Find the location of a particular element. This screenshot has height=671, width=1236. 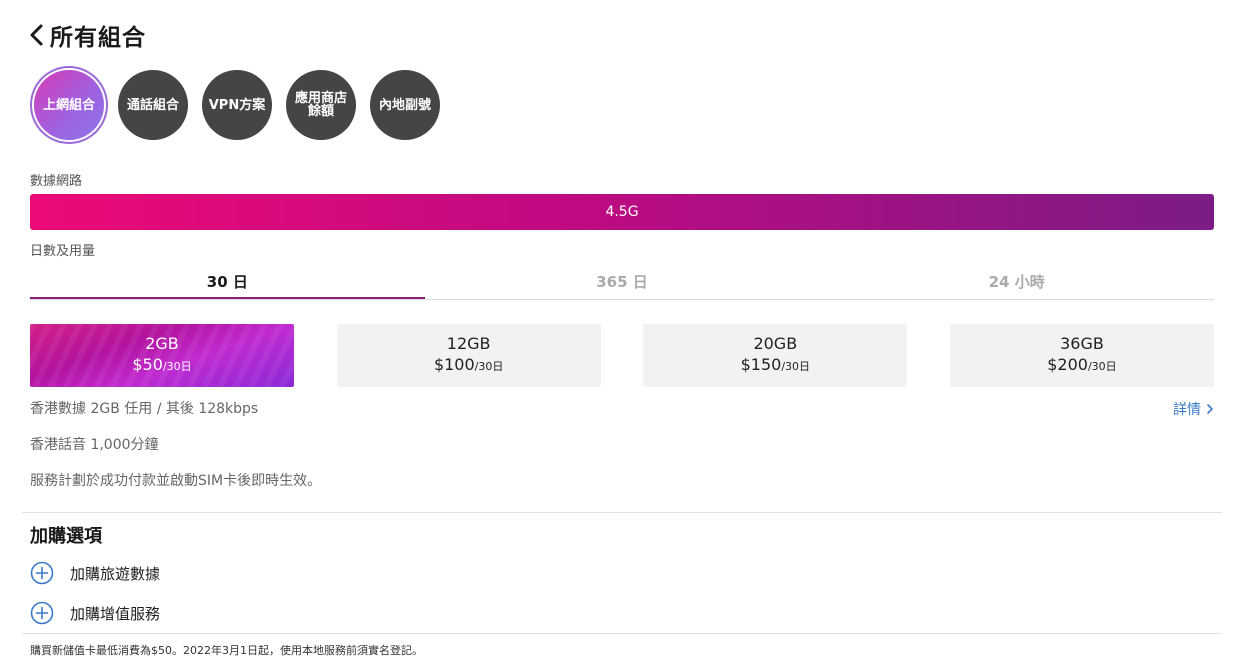

plan-data-info: 香港數據 2GB 任用 / 其後 128kbps is located at coordinates (144, 409).